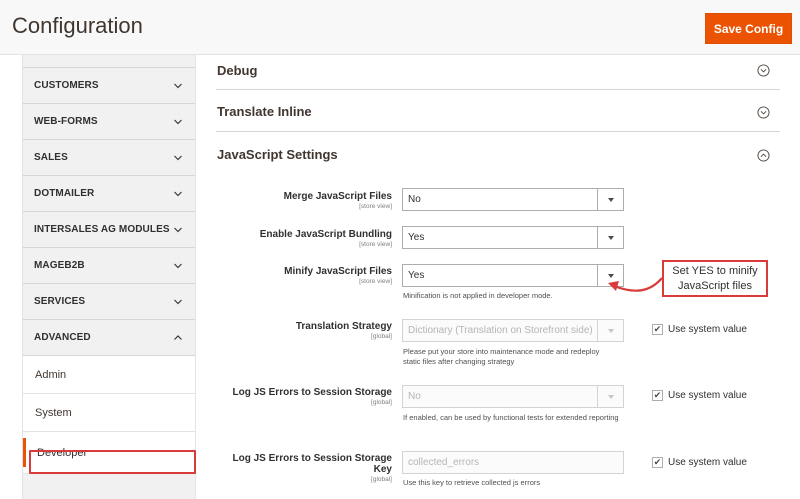 The height and width of the screenshot is (499, 800). Describe the element at coordinates (109, 413) in the screenshot. I see `sidebar-subitem-system: System` at that location.